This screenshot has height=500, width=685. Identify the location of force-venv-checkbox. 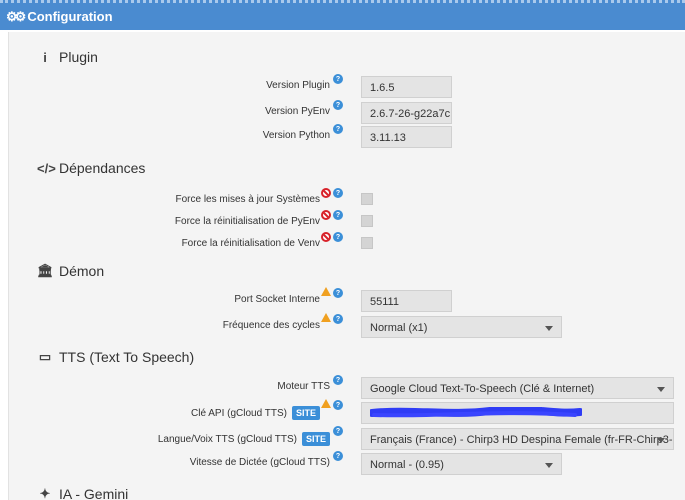
(367, 243).